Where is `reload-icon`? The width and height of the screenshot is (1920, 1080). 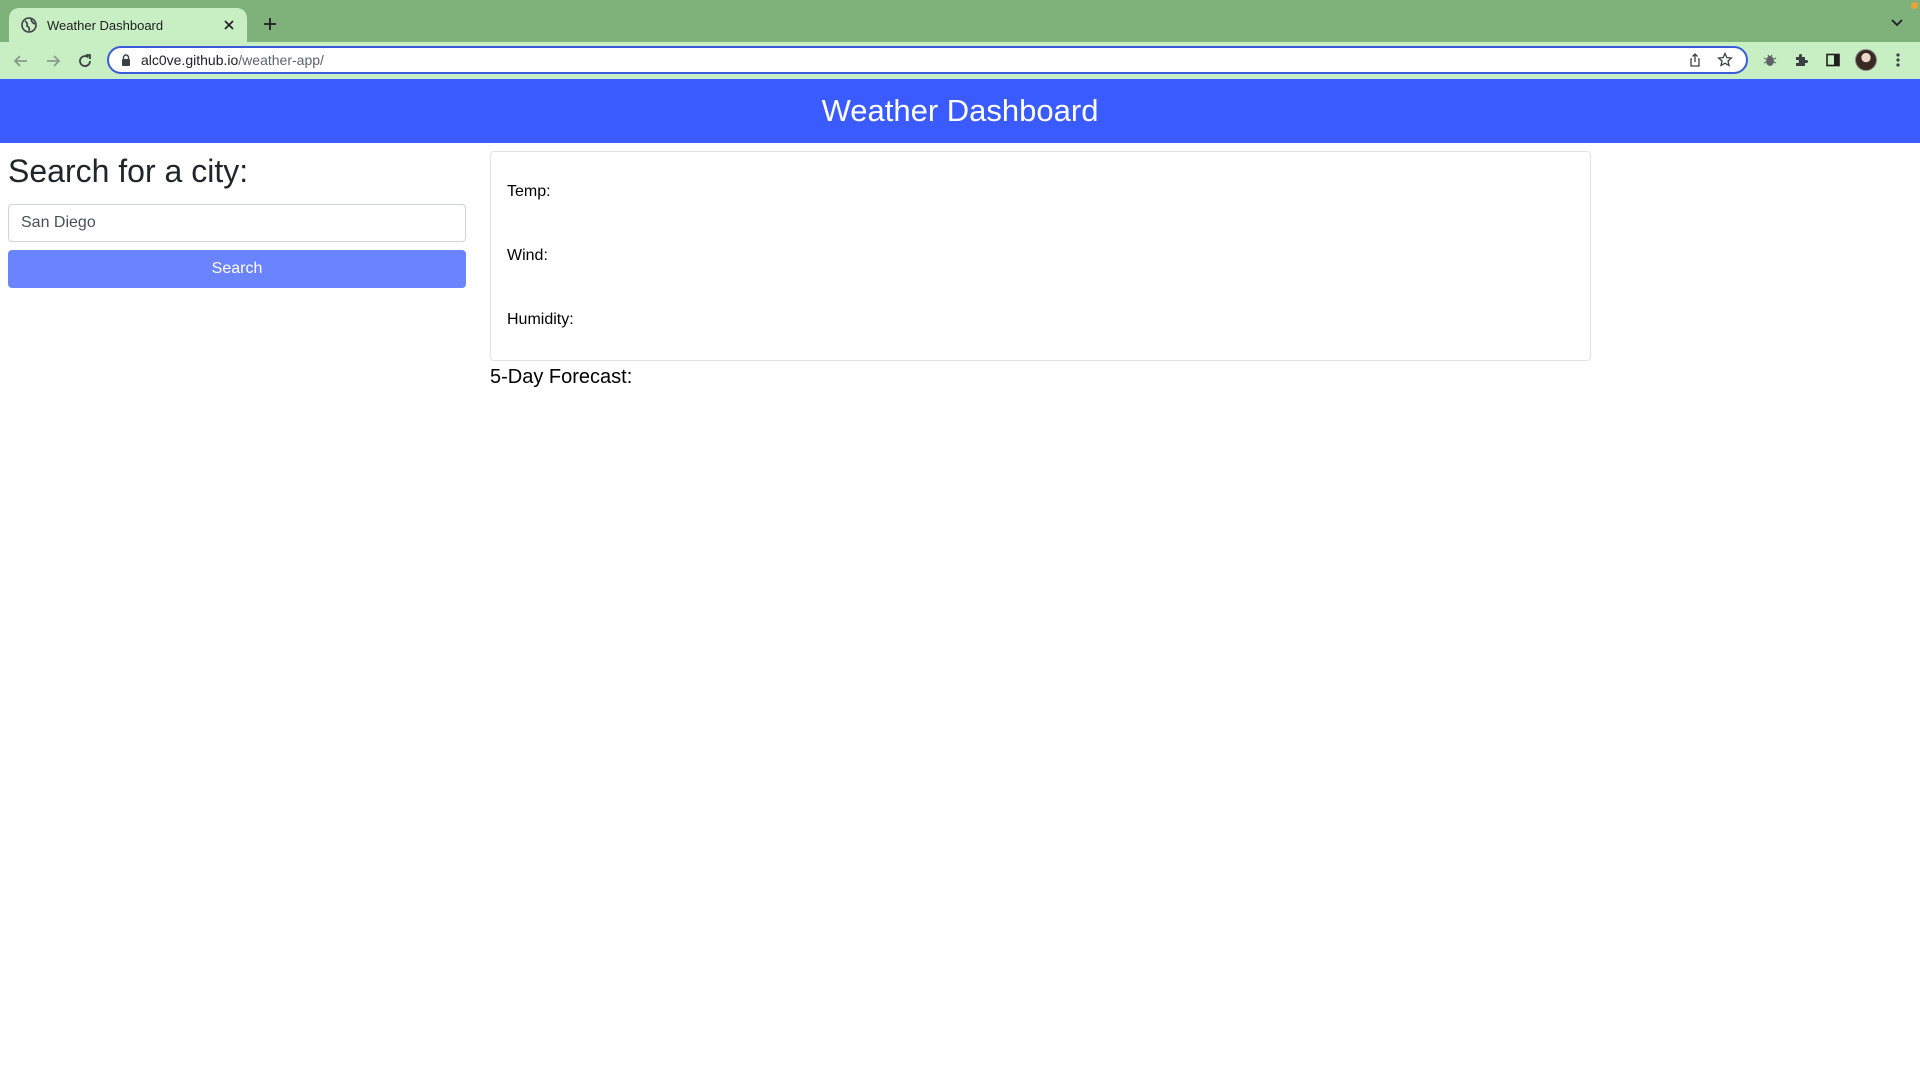 reload-icon is located at coordinates (85, 60).